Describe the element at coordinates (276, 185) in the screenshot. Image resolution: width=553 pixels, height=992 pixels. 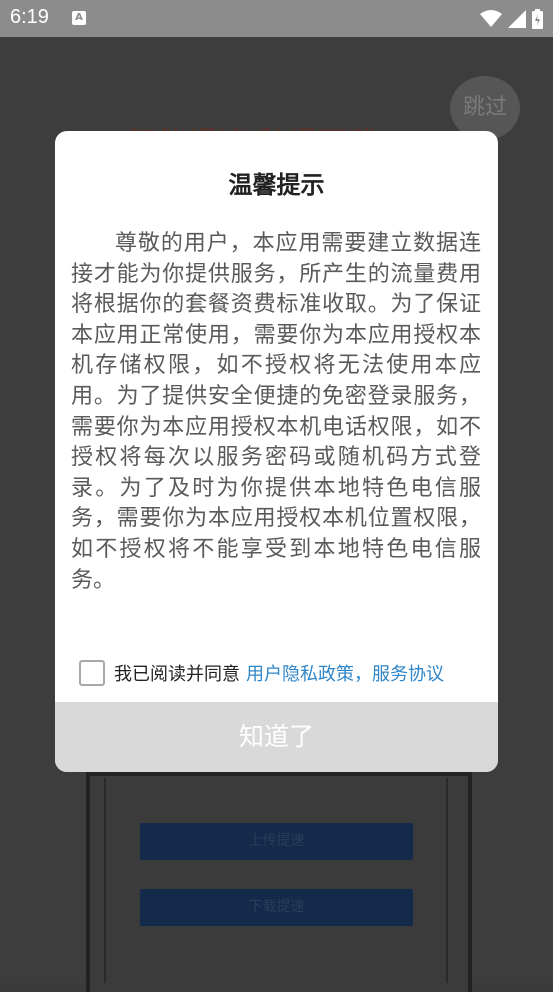
I see `dialog-title: 温馨提示` at that location.